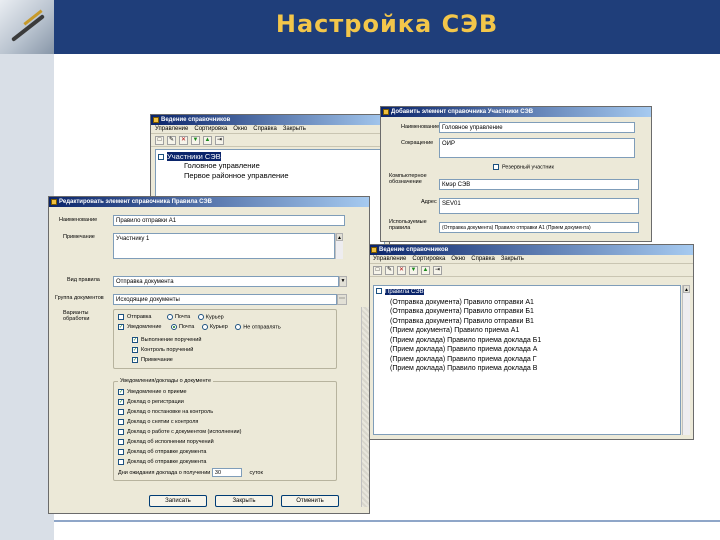 This screenshot has width=720, height=540. Describe the element at coordinates (76, 316) in the screenshot. I see `label-process: Варианты обработки` at that location.